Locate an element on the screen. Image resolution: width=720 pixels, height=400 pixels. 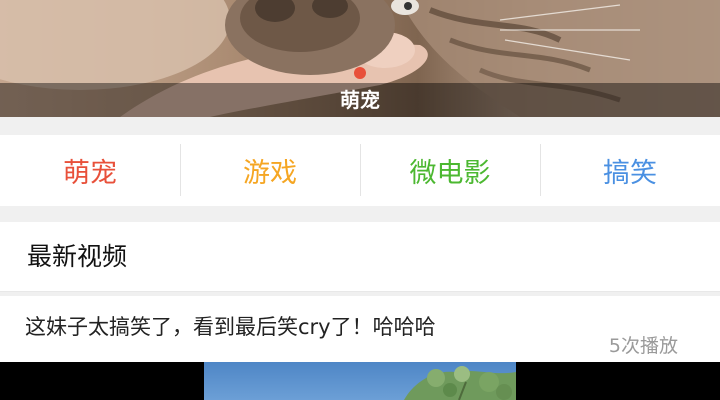
tab-games: 游戏 is located at coordinates (270, 170).